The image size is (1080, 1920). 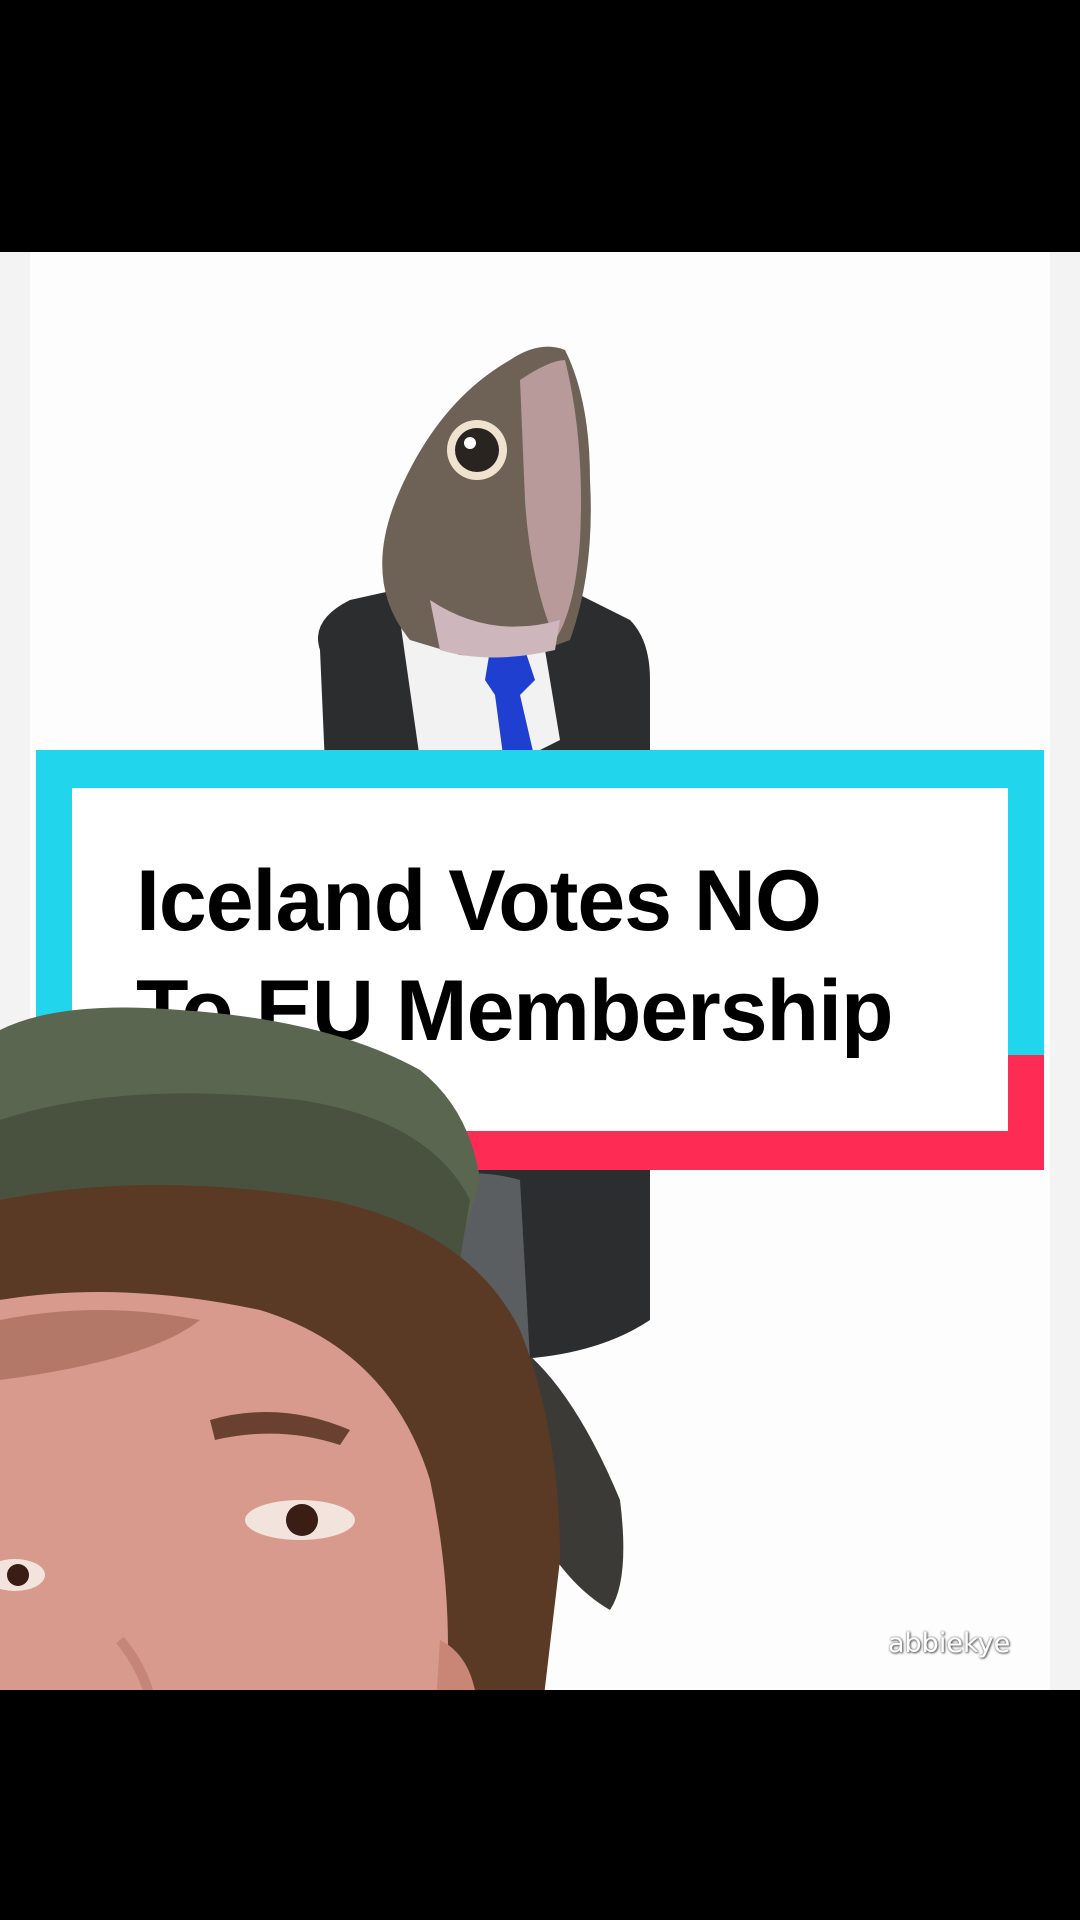 I want to click on creator-watermark: abbiekye, so click(x=949, y=1643).